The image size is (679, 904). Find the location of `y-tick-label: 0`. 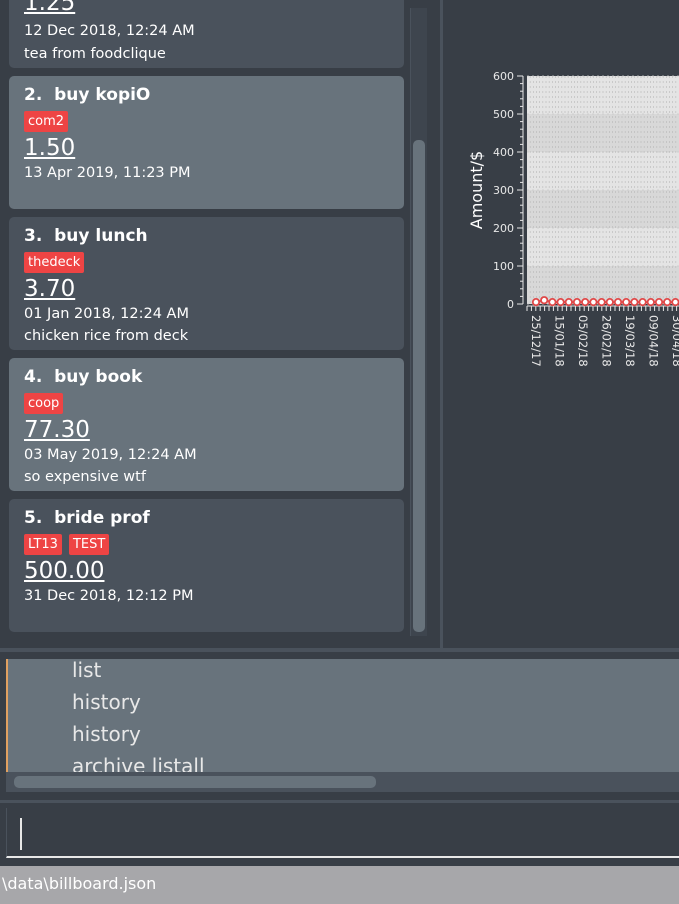

y-tick-label: 0 is located at coordinates (510, 304).